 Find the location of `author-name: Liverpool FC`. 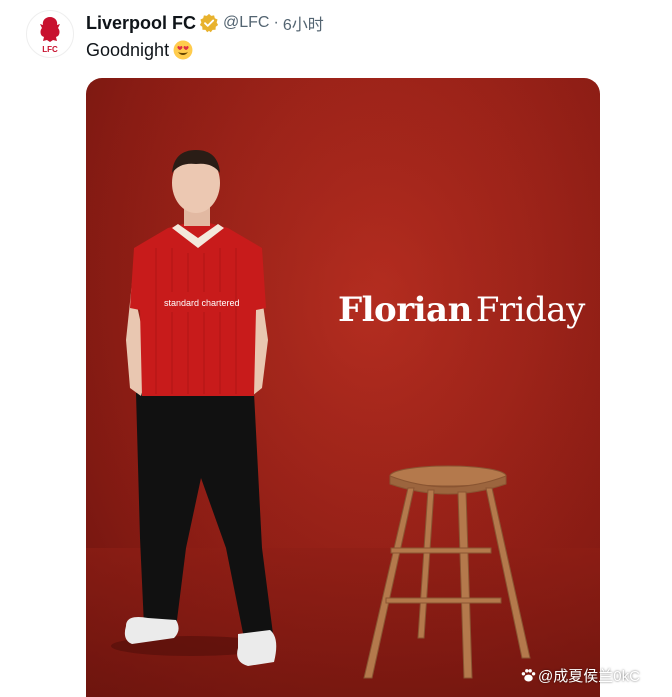

author-name: Liverpool FC is located at coordinates (141, 23).